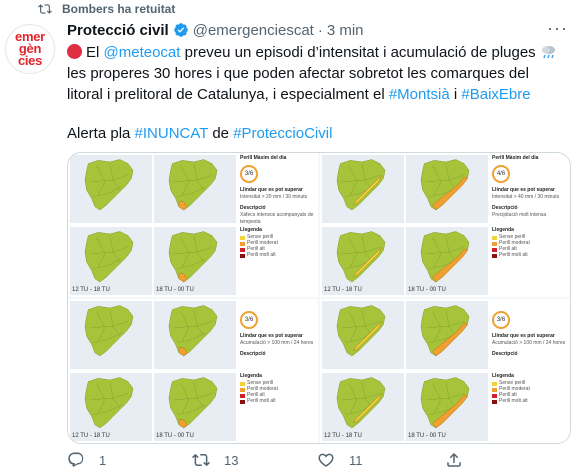 The width and height of the screenshot is (578, 473). I want to click on verified-icon, so click(180, 30).